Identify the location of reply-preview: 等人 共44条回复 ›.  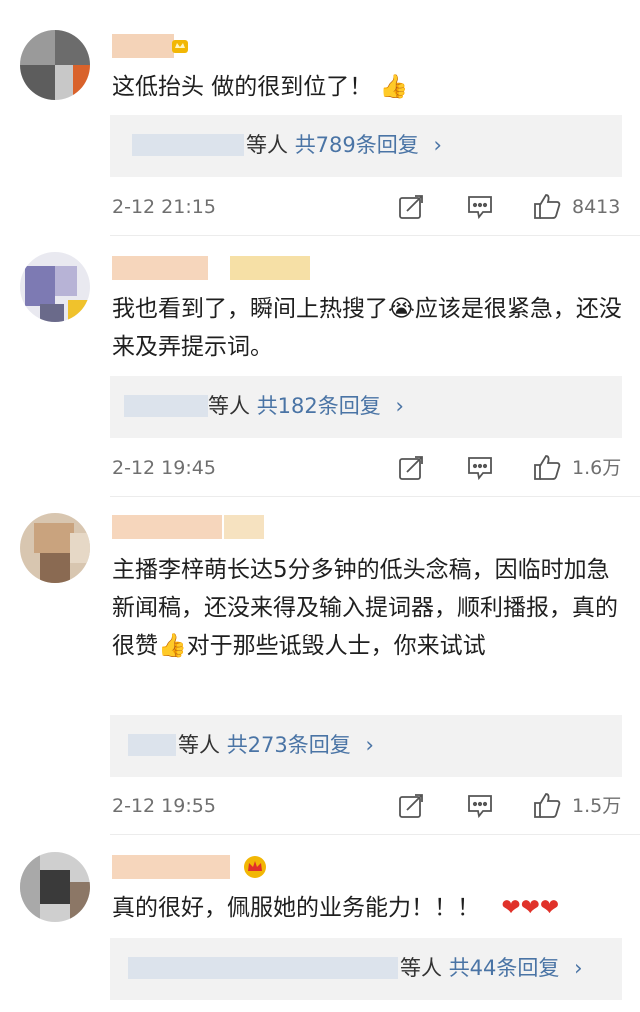
(366, 969).